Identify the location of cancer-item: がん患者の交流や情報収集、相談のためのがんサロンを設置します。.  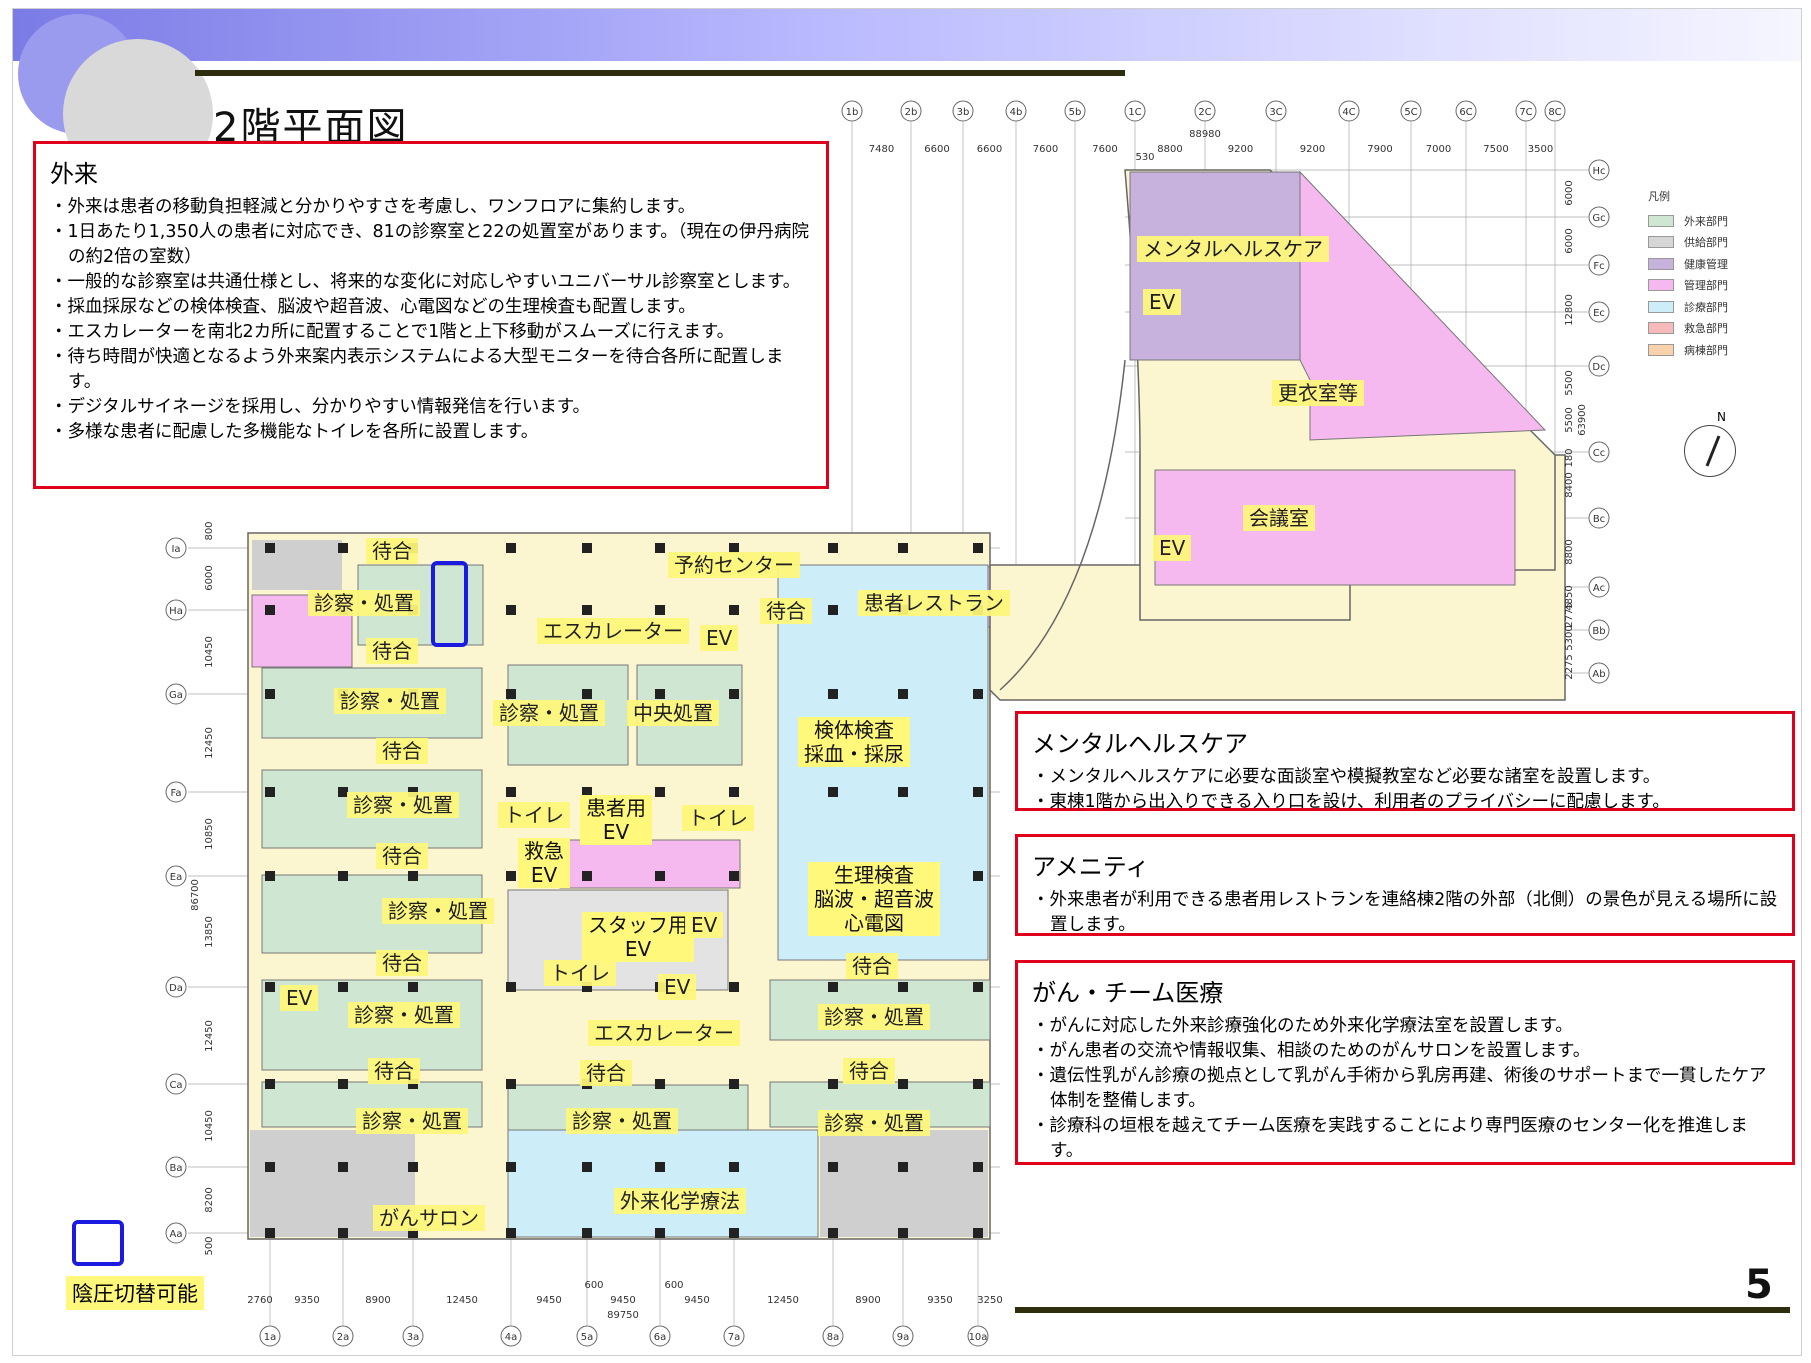
(1405, 1051).